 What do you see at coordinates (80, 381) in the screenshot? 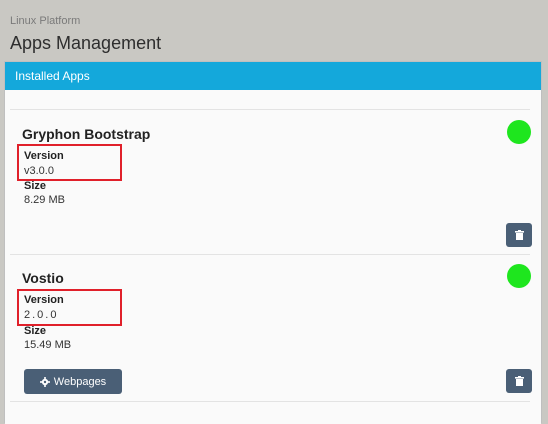
I see `webpages-button-label: Webpages` at bounding box center [80, 381].